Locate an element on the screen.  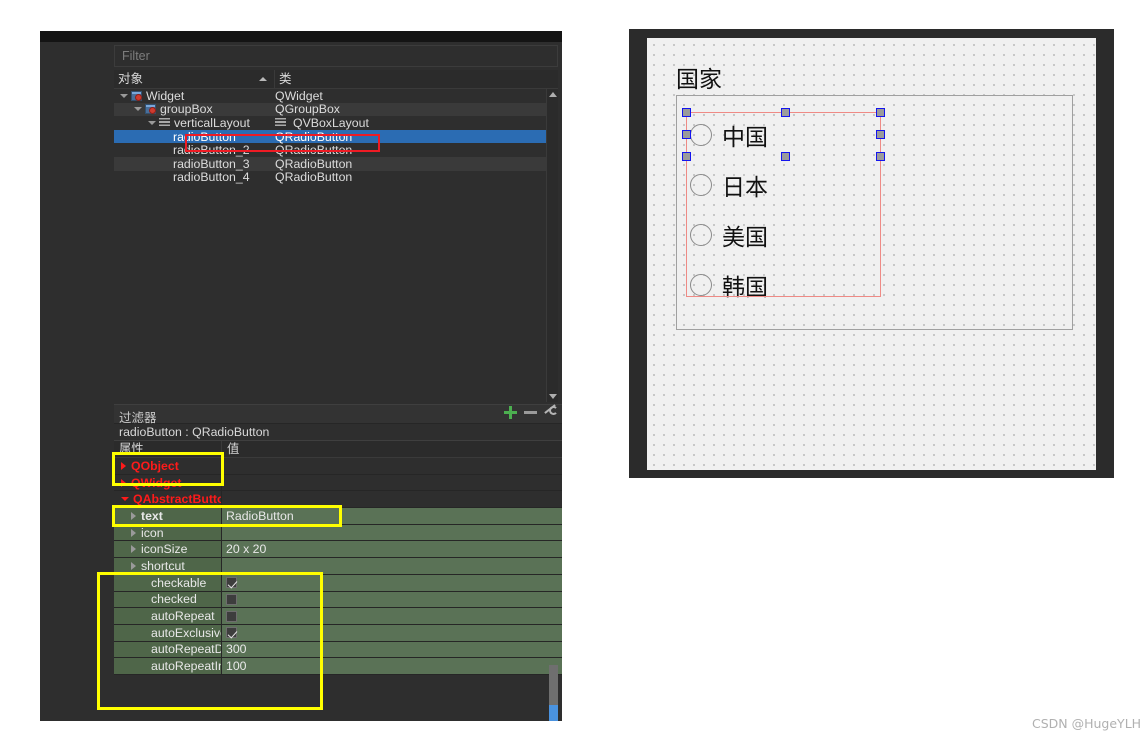
object-tree-row: Widget QWidget is located at coordinates (330, 96).